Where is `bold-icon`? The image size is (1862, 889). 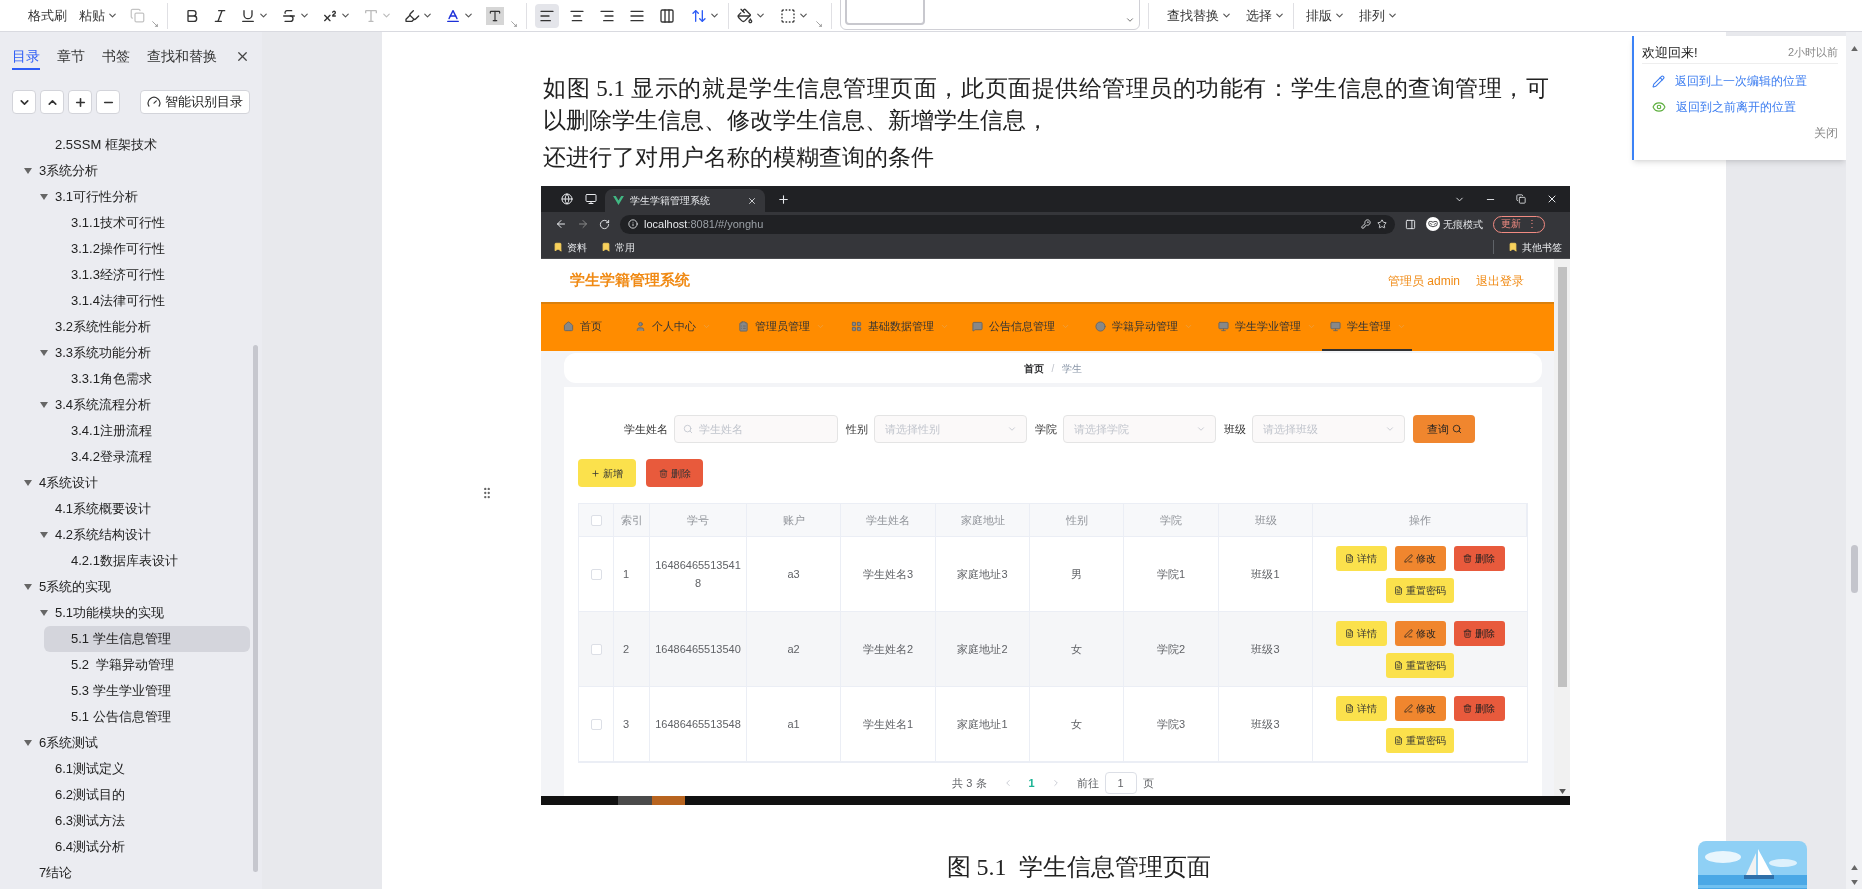 bold-icon is located at coordinates (192, 15).